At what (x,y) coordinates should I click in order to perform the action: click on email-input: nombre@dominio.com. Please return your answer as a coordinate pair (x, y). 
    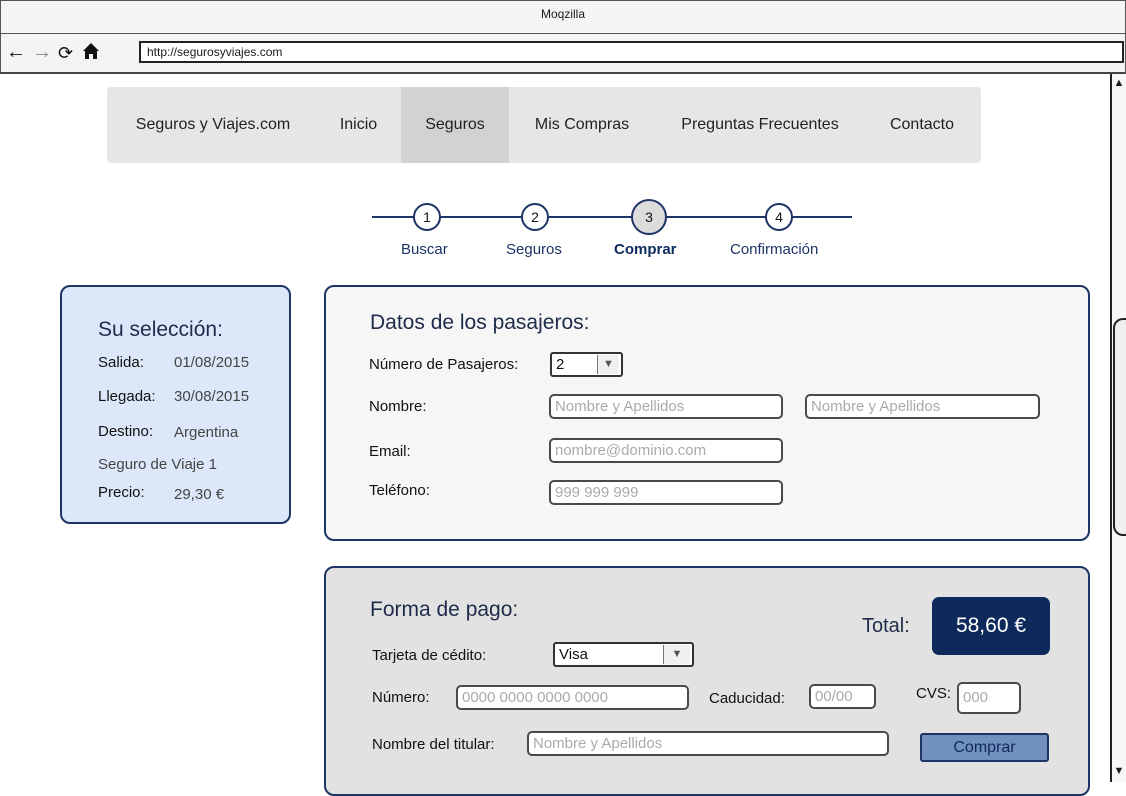
    Looking at the image, I should click on (666, 450).